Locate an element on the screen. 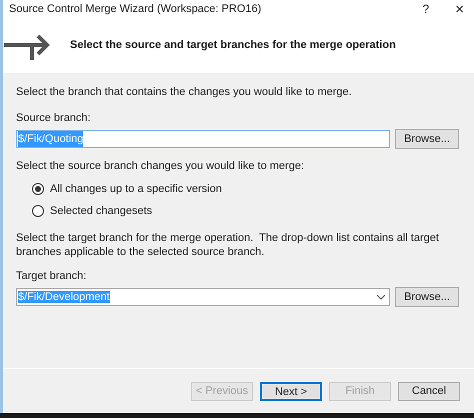  wizard-button: Cancel is located at coordinates (429, 391).